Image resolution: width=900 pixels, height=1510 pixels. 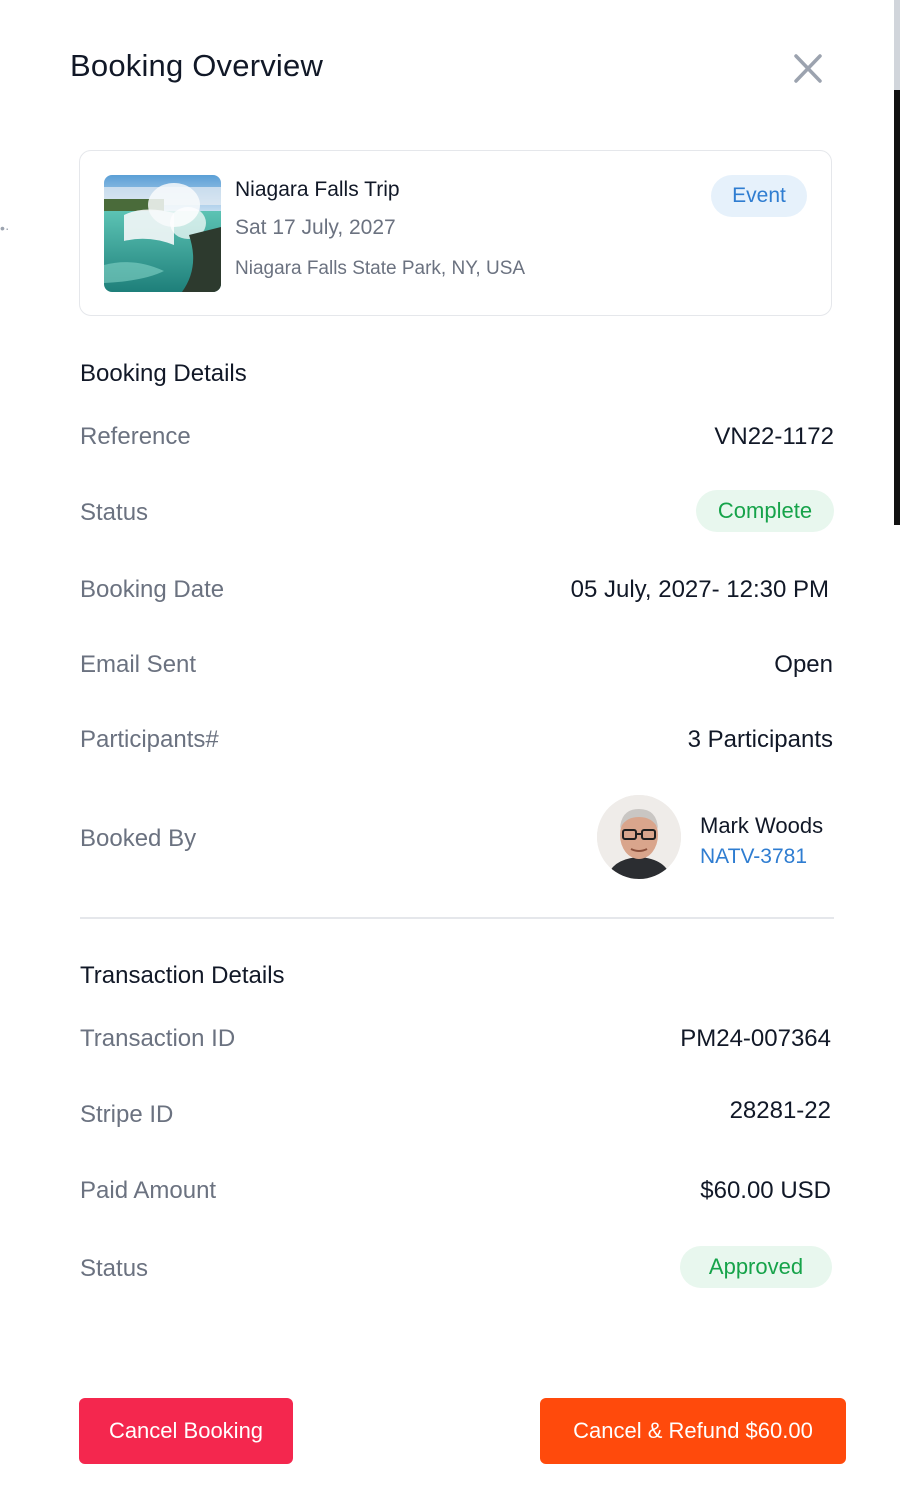 What do you see at coordinates (756, 1267) in the screenshot?
I see `transaction-status-badge: Approved` at bounding box center [756, 1267].